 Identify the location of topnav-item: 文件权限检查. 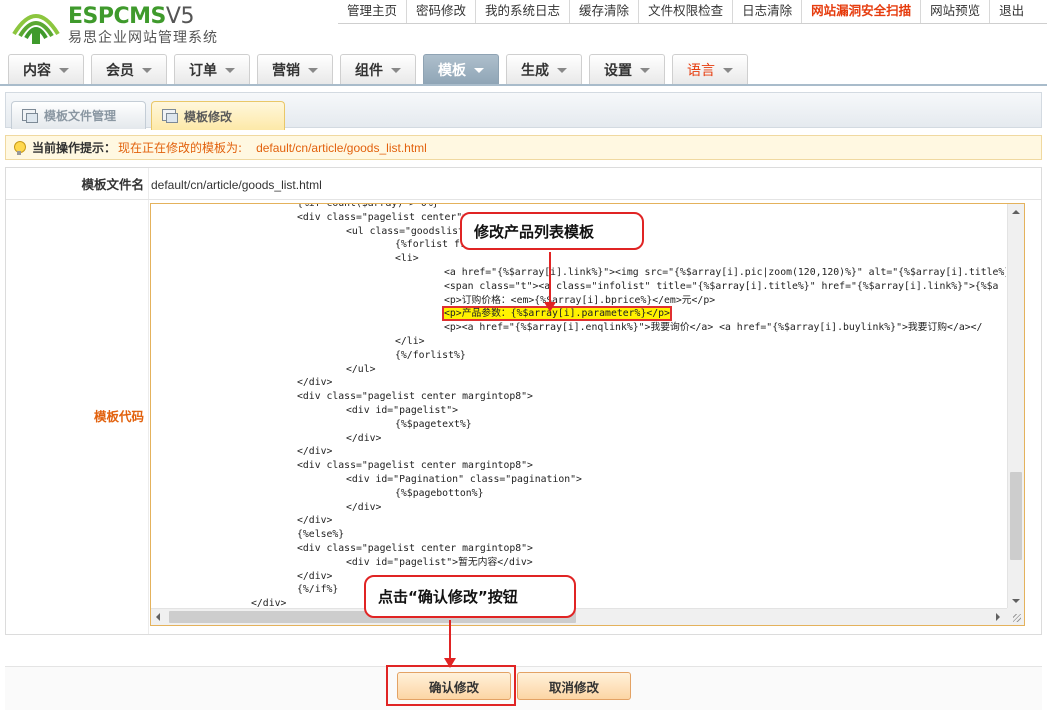
(685, 12).